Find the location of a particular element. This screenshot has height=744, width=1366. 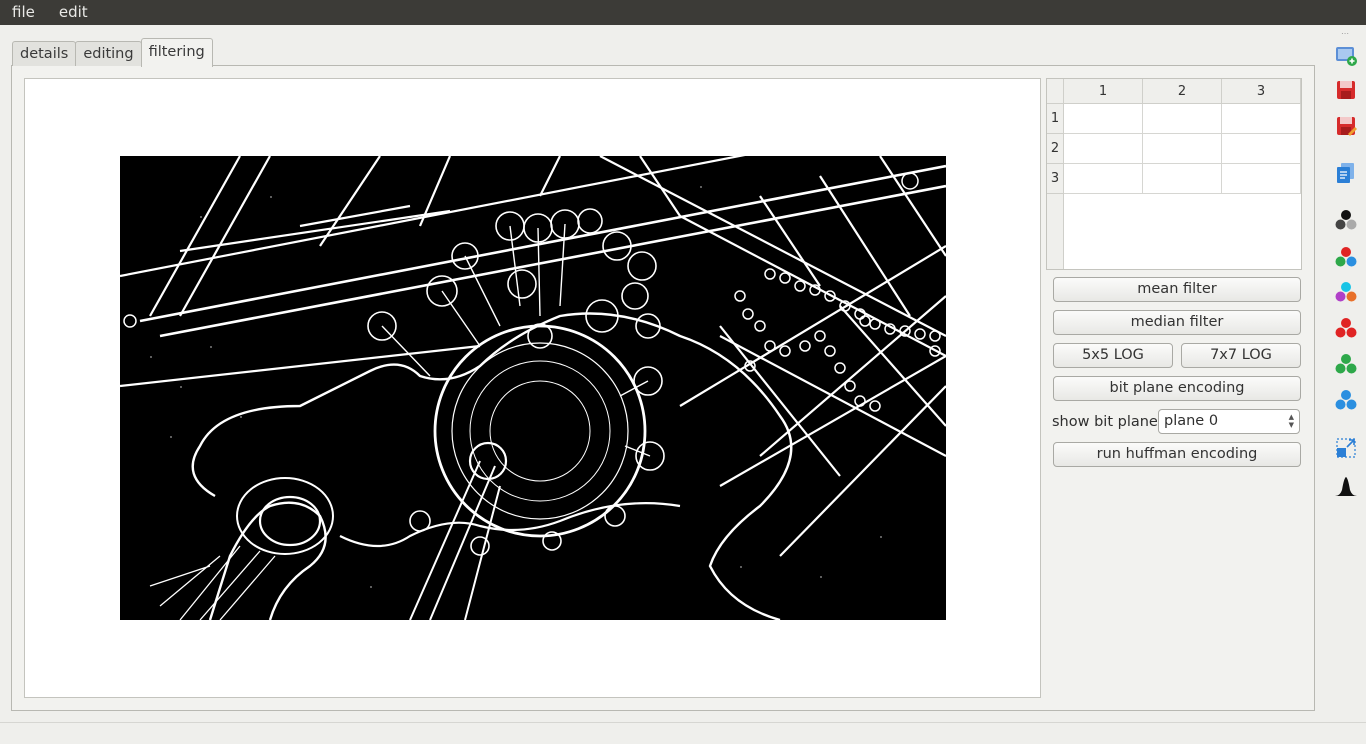

kernel-table: 1 2 3 1 2 3 is located at coordinates (1174, 174).